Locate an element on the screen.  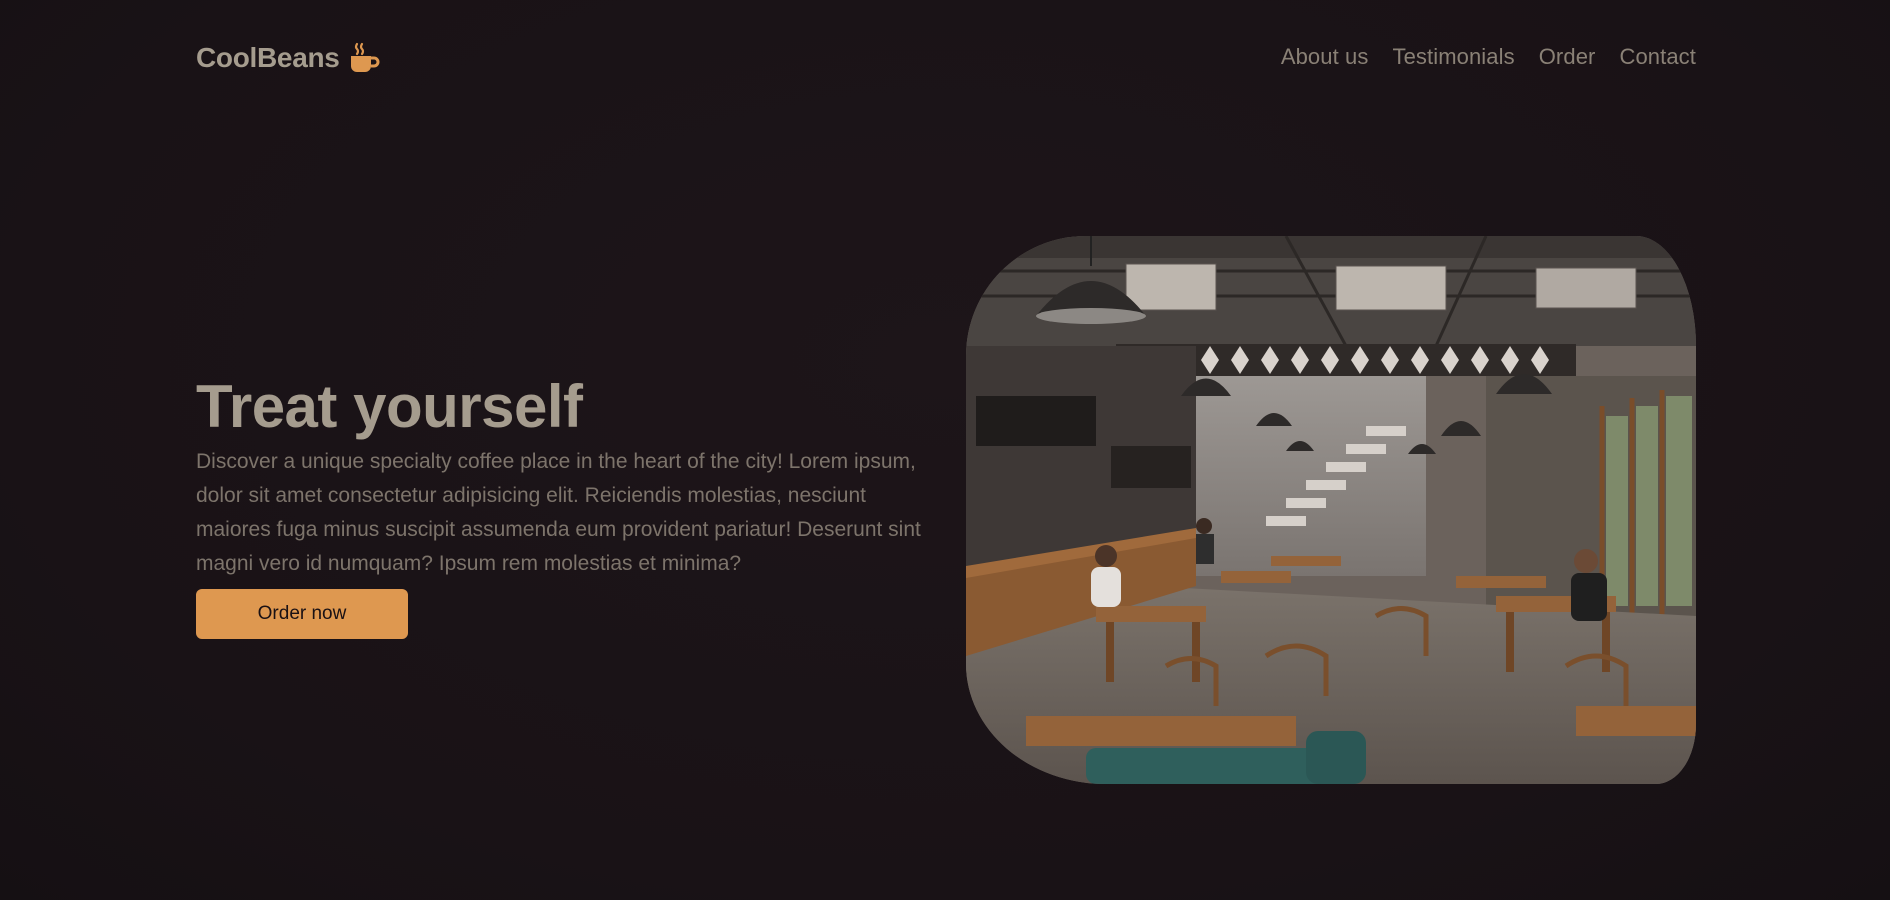
nav-item-contact: Contact is located at coordinates (1657, 57).